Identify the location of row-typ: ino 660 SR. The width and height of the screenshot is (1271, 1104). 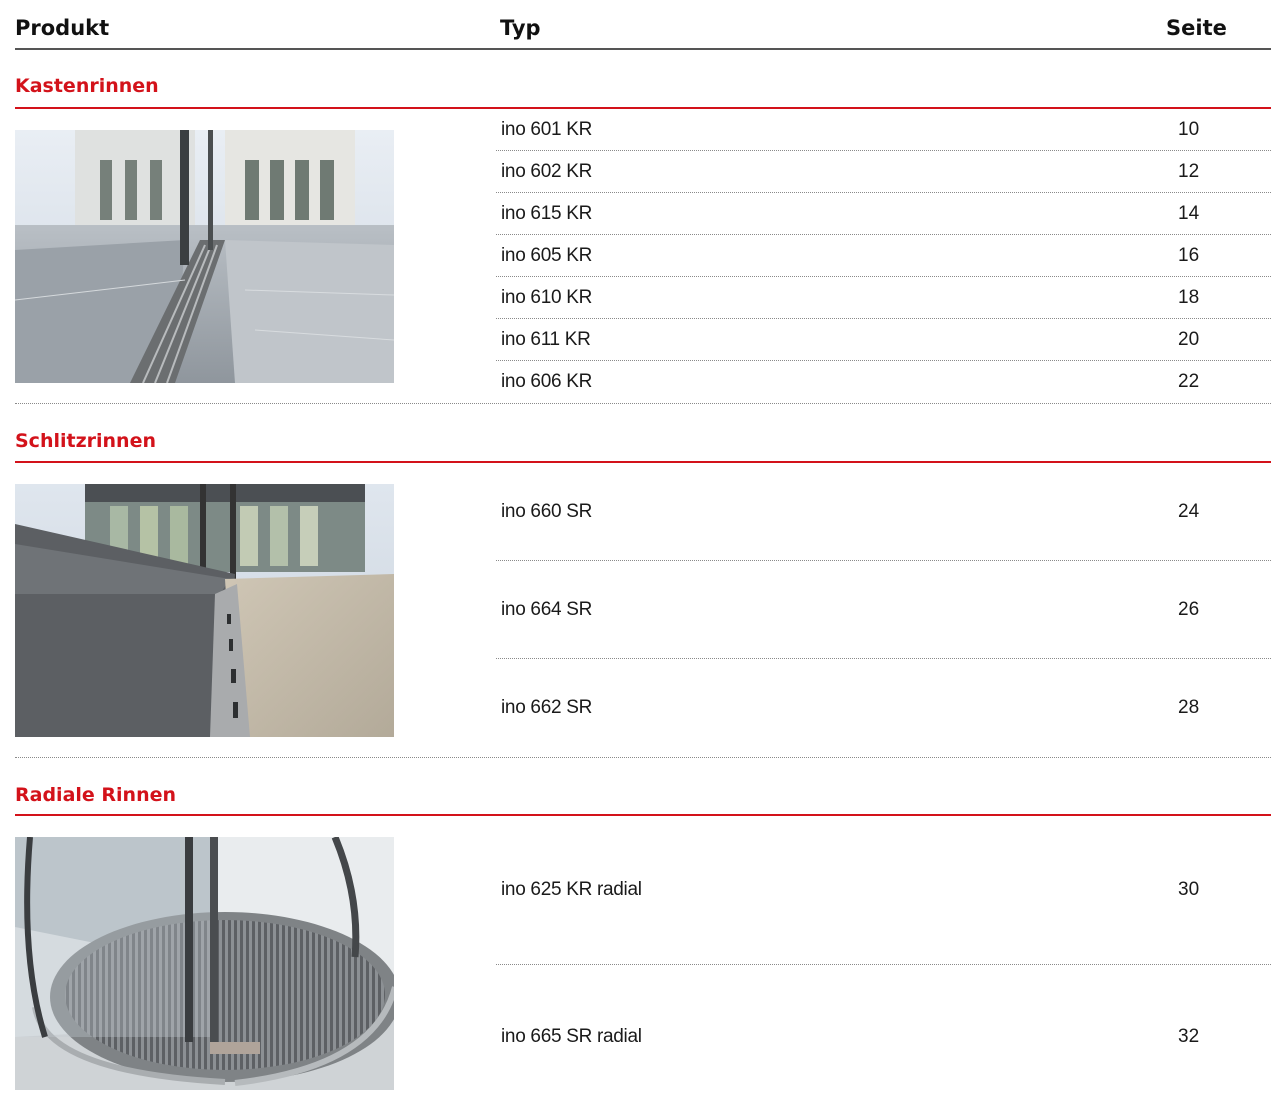
(547, 511).